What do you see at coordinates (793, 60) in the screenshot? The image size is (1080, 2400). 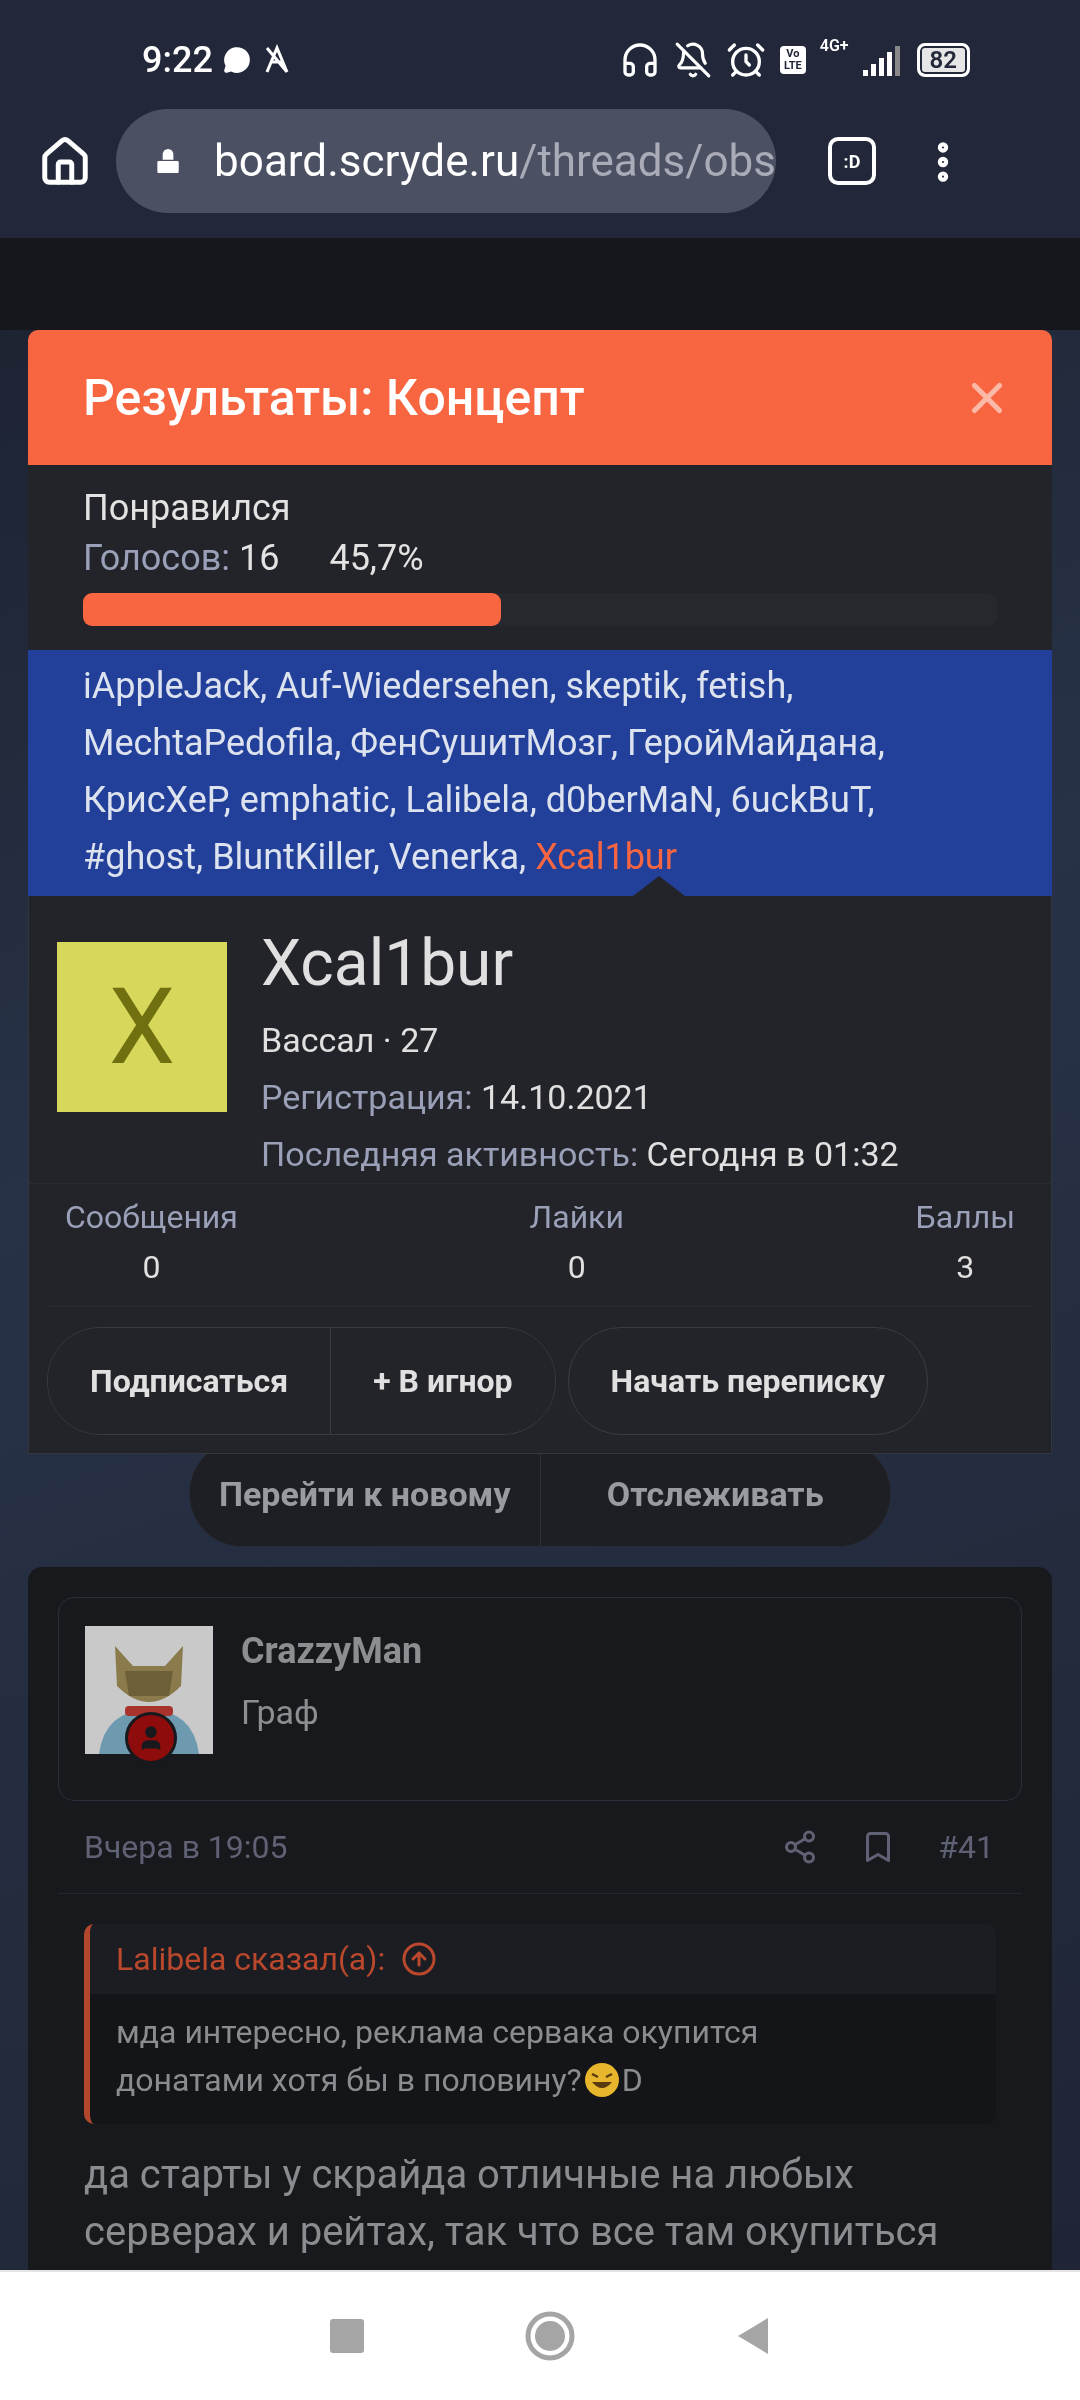 I see `volte-badge: Vo LTE` at bounding box center [793, 60].